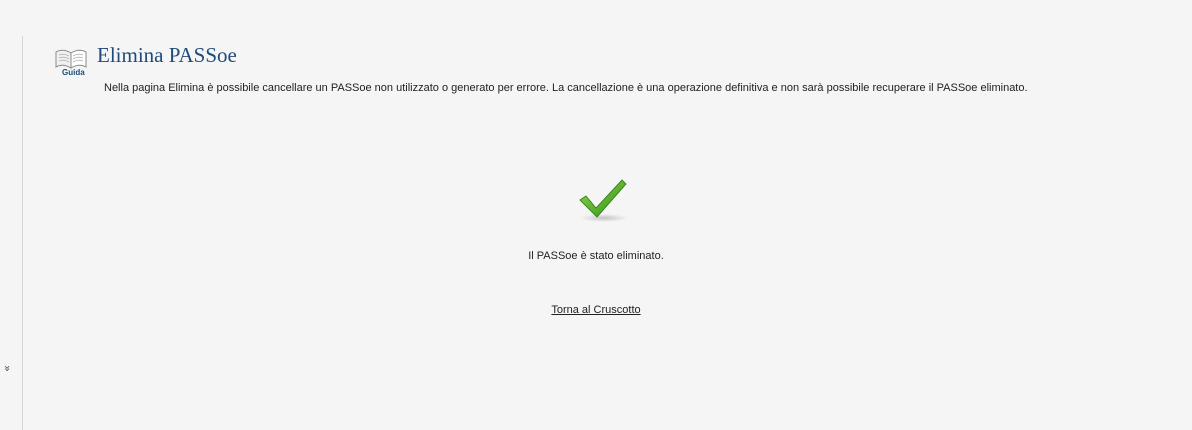 The height and width of the screenshot is (430, 1192). I want to click on status-message: Il PASSoe è stato eliminato., so click(596, 256).